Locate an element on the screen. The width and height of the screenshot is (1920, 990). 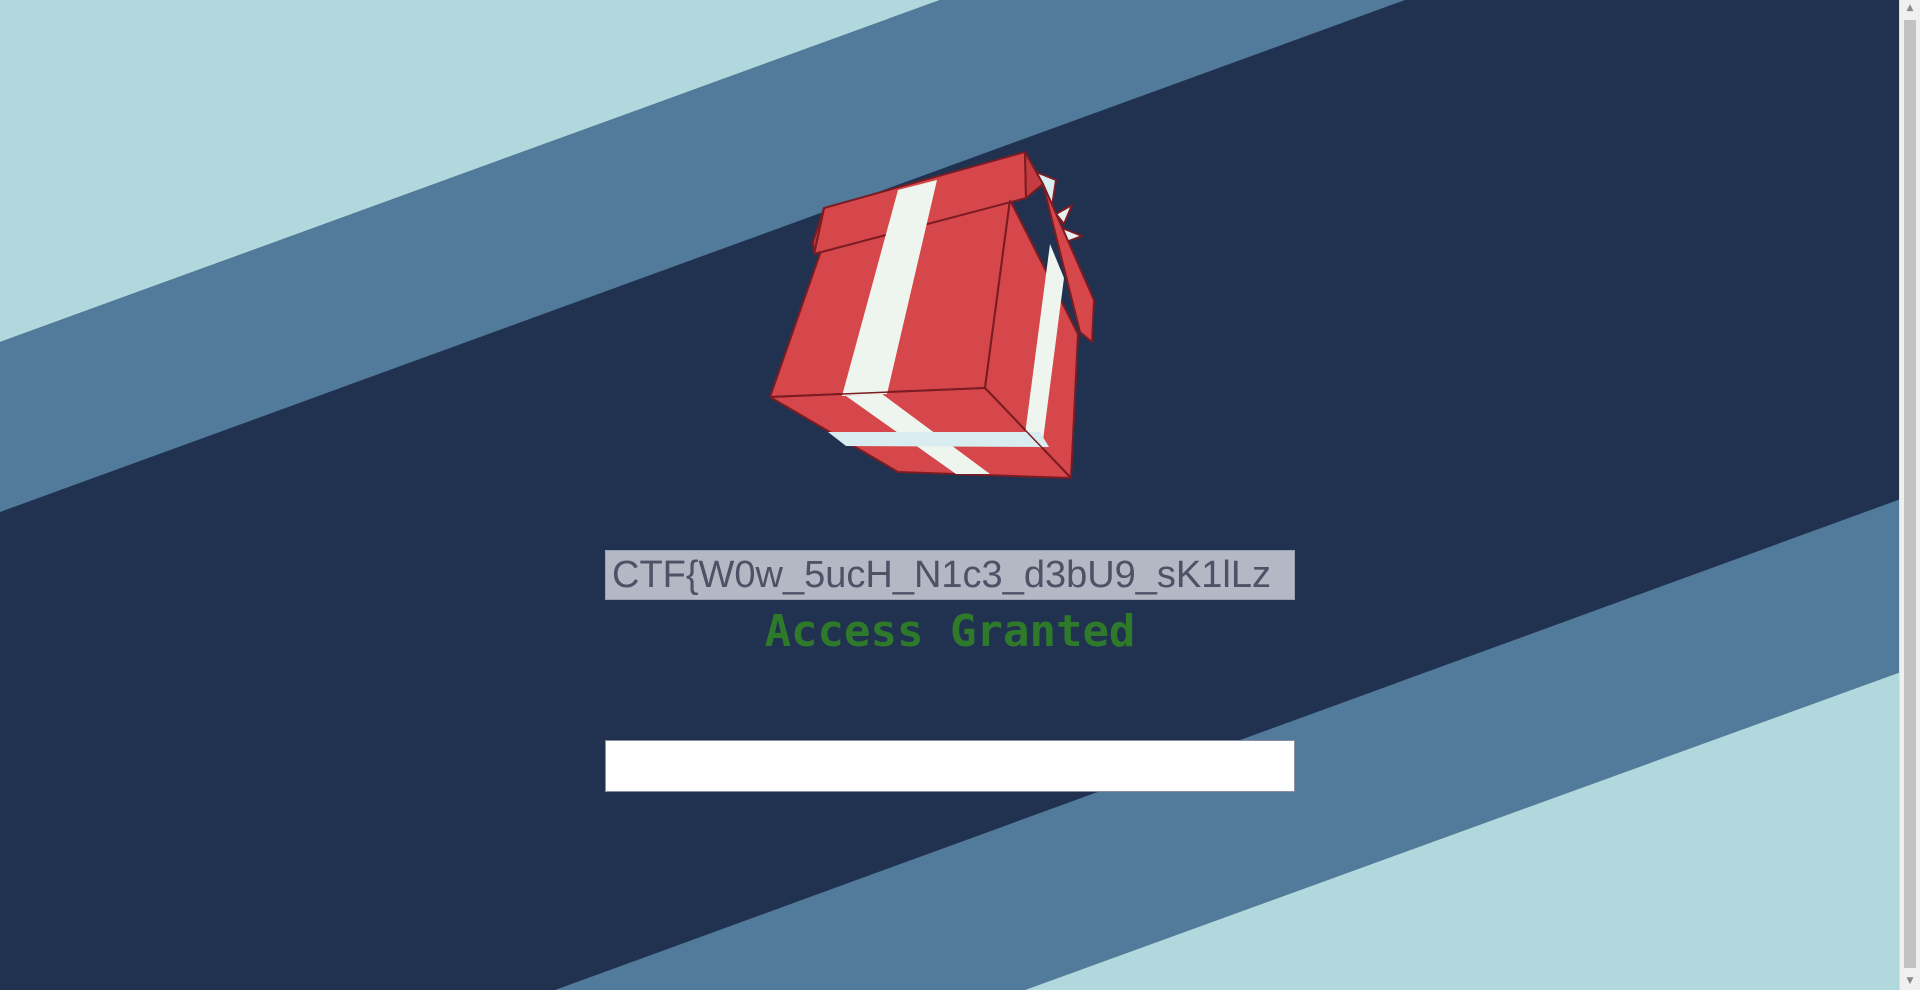
vertical-scrollbar: ▲ ▼ is located at coordinates (1909, 495).